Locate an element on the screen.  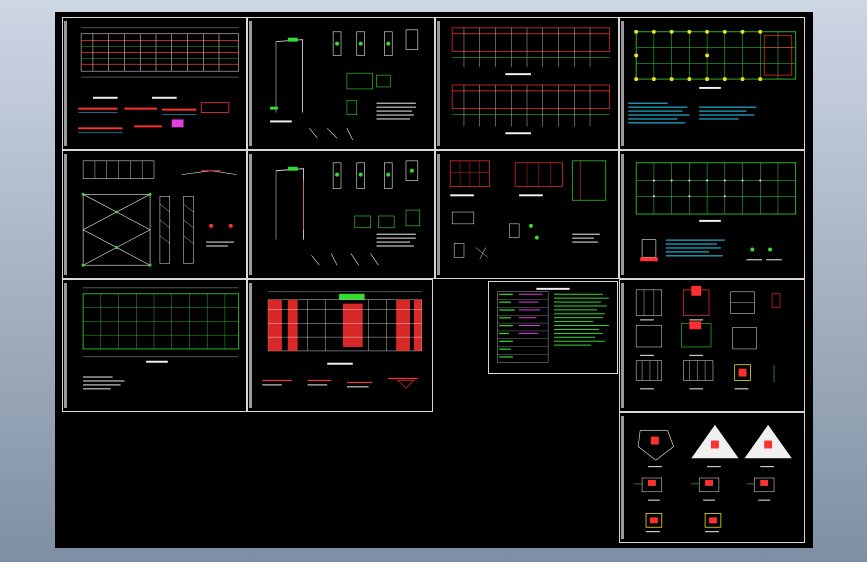
sheet-frame-section-details is located at coordinates (341, 83).